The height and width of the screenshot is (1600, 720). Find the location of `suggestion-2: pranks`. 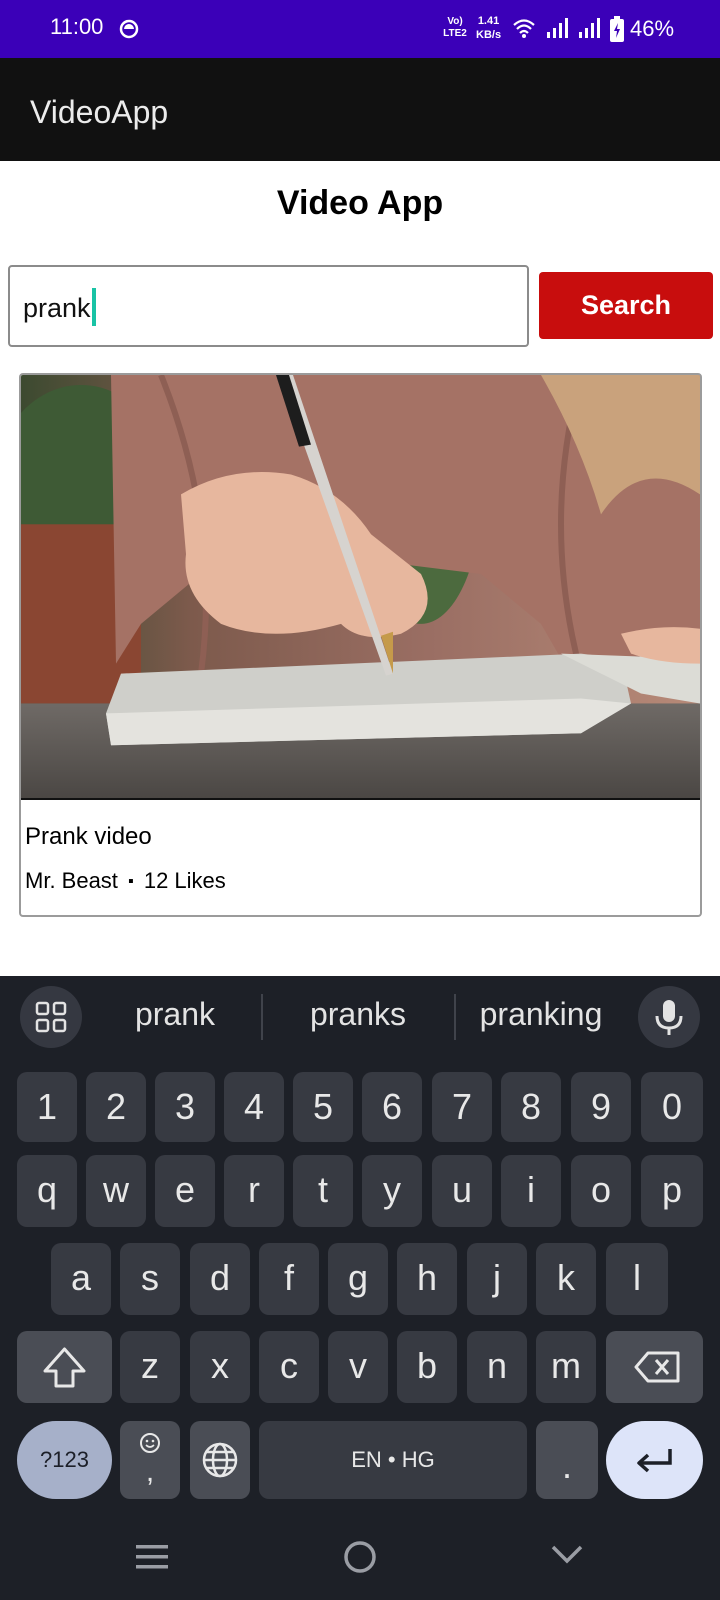

suggestion-2: pranks is located at coordinates (358, 1014).